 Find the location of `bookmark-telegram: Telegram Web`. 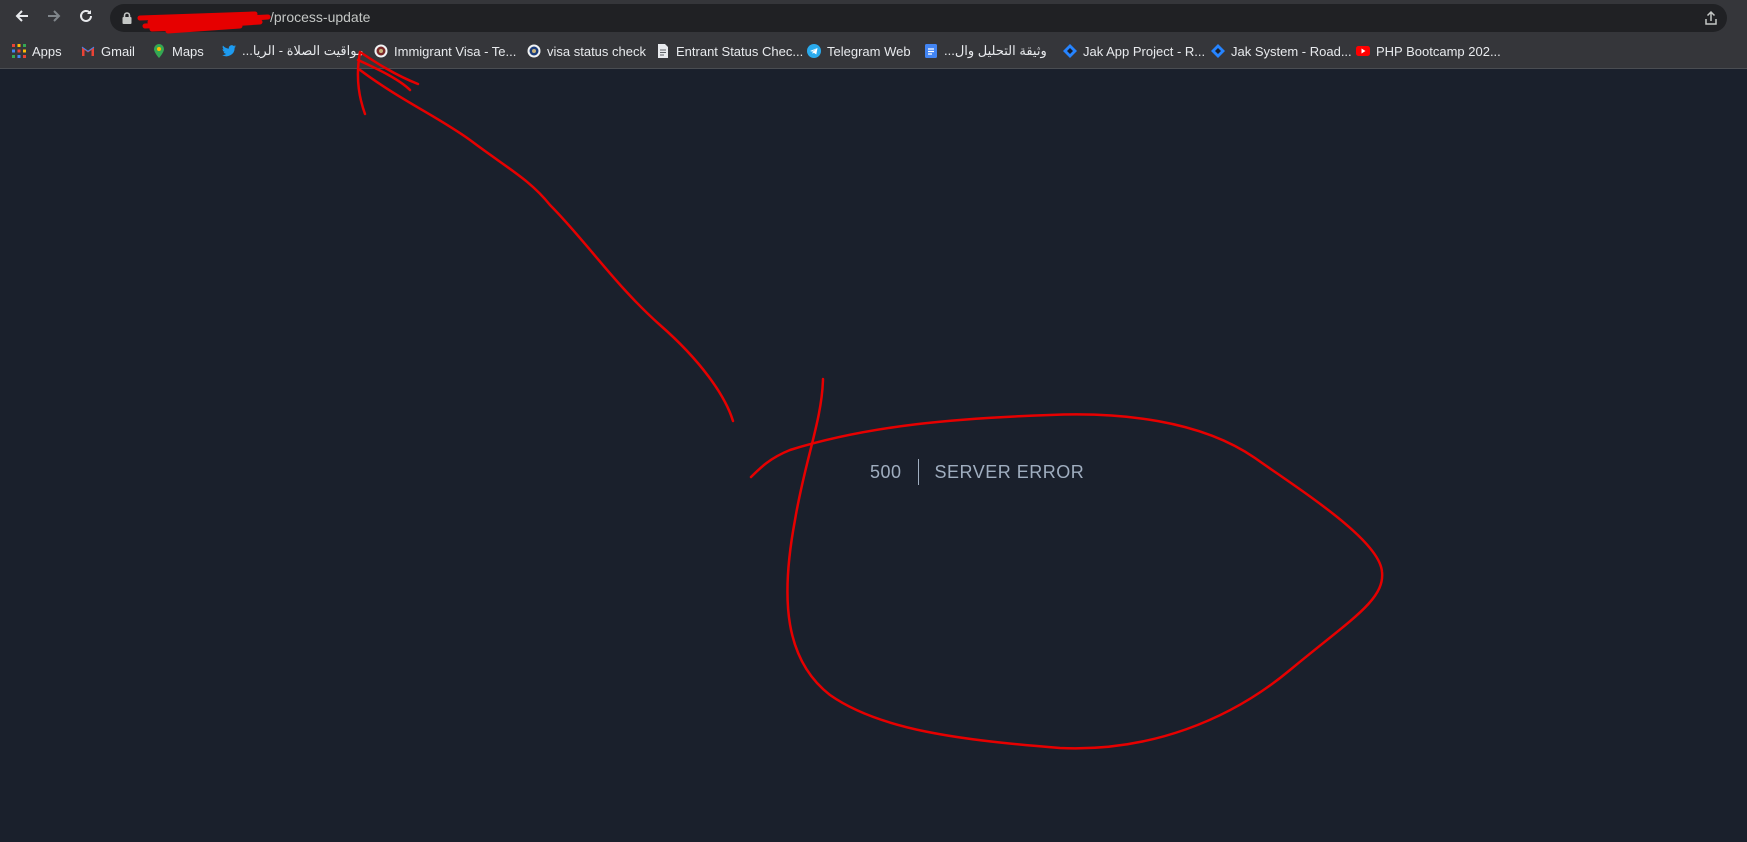

bookmark-telegram: Telegram Web is located at coordinates (859, 51).